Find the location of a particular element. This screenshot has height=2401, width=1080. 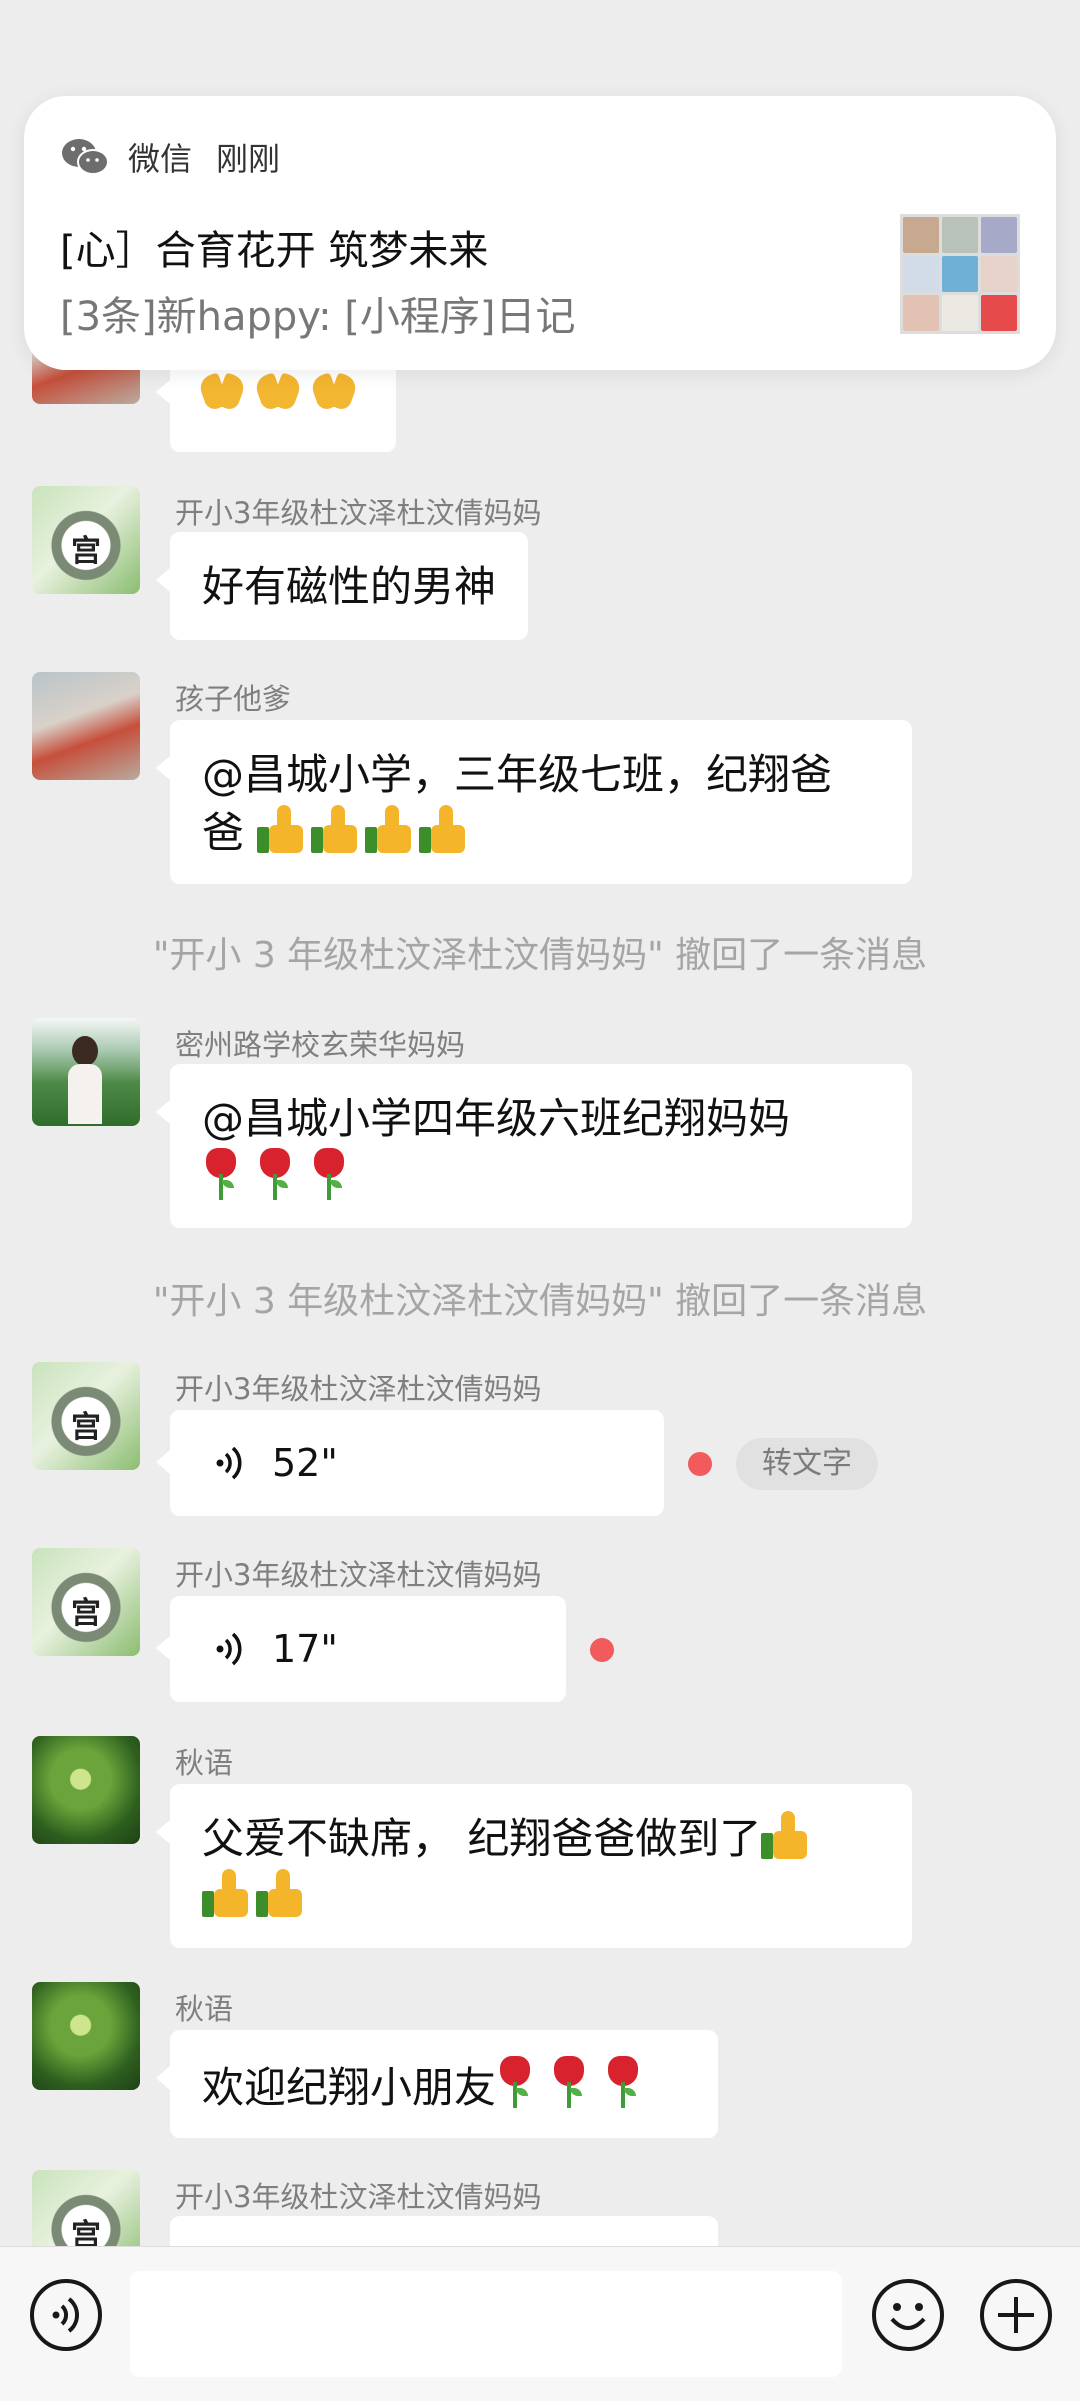

message-bubble: 父爱不缺席， 纪翔爸爸做到了 is located at coordinates (534, 1866).